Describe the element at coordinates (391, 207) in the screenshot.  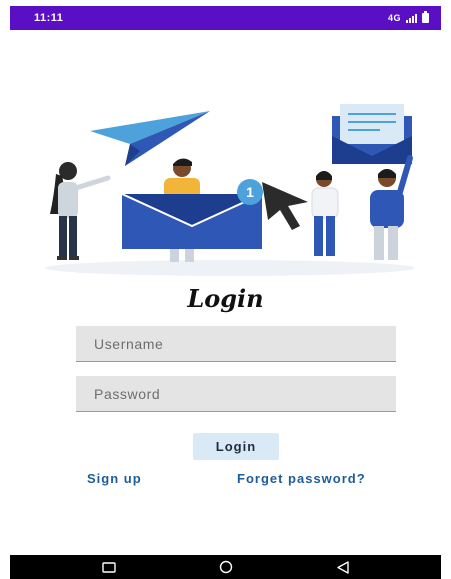
I see `person-figure-far-right` at that location.